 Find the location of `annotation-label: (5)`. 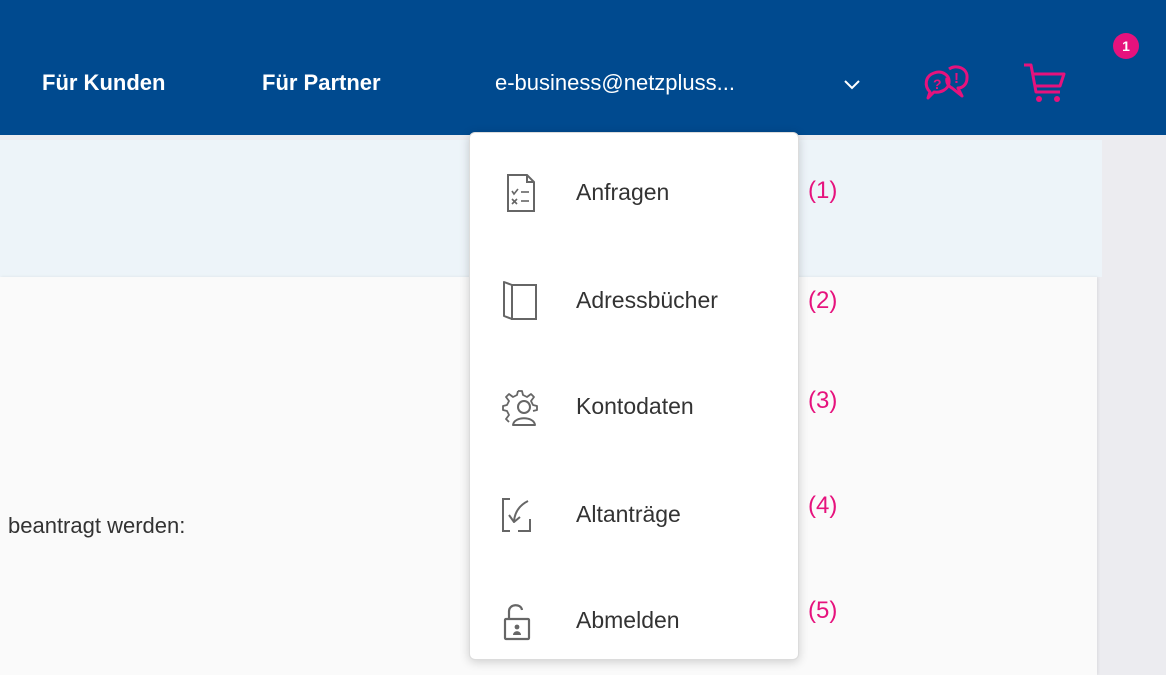

annotation-label: (5) is located at coordinates (823, 610).